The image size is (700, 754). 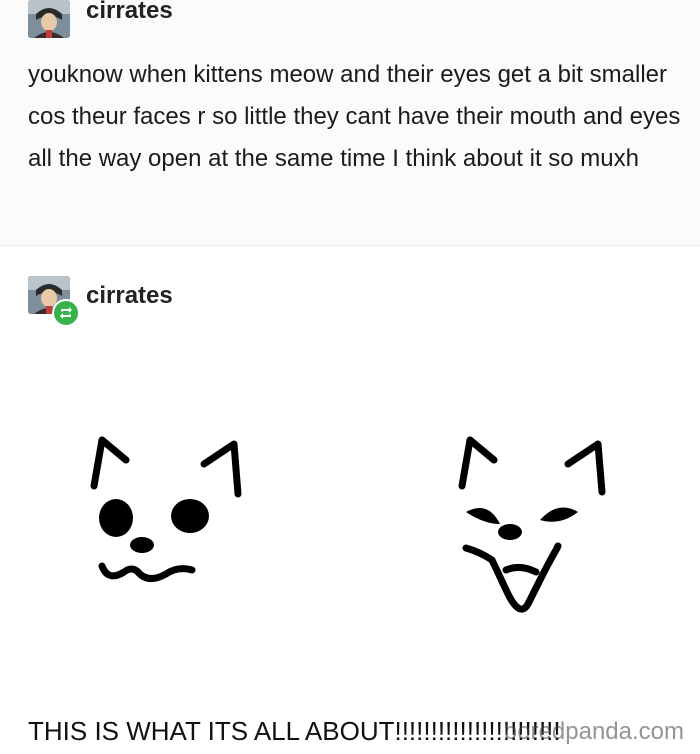 I want to click on user-avatar, so click(x=49, y=19).